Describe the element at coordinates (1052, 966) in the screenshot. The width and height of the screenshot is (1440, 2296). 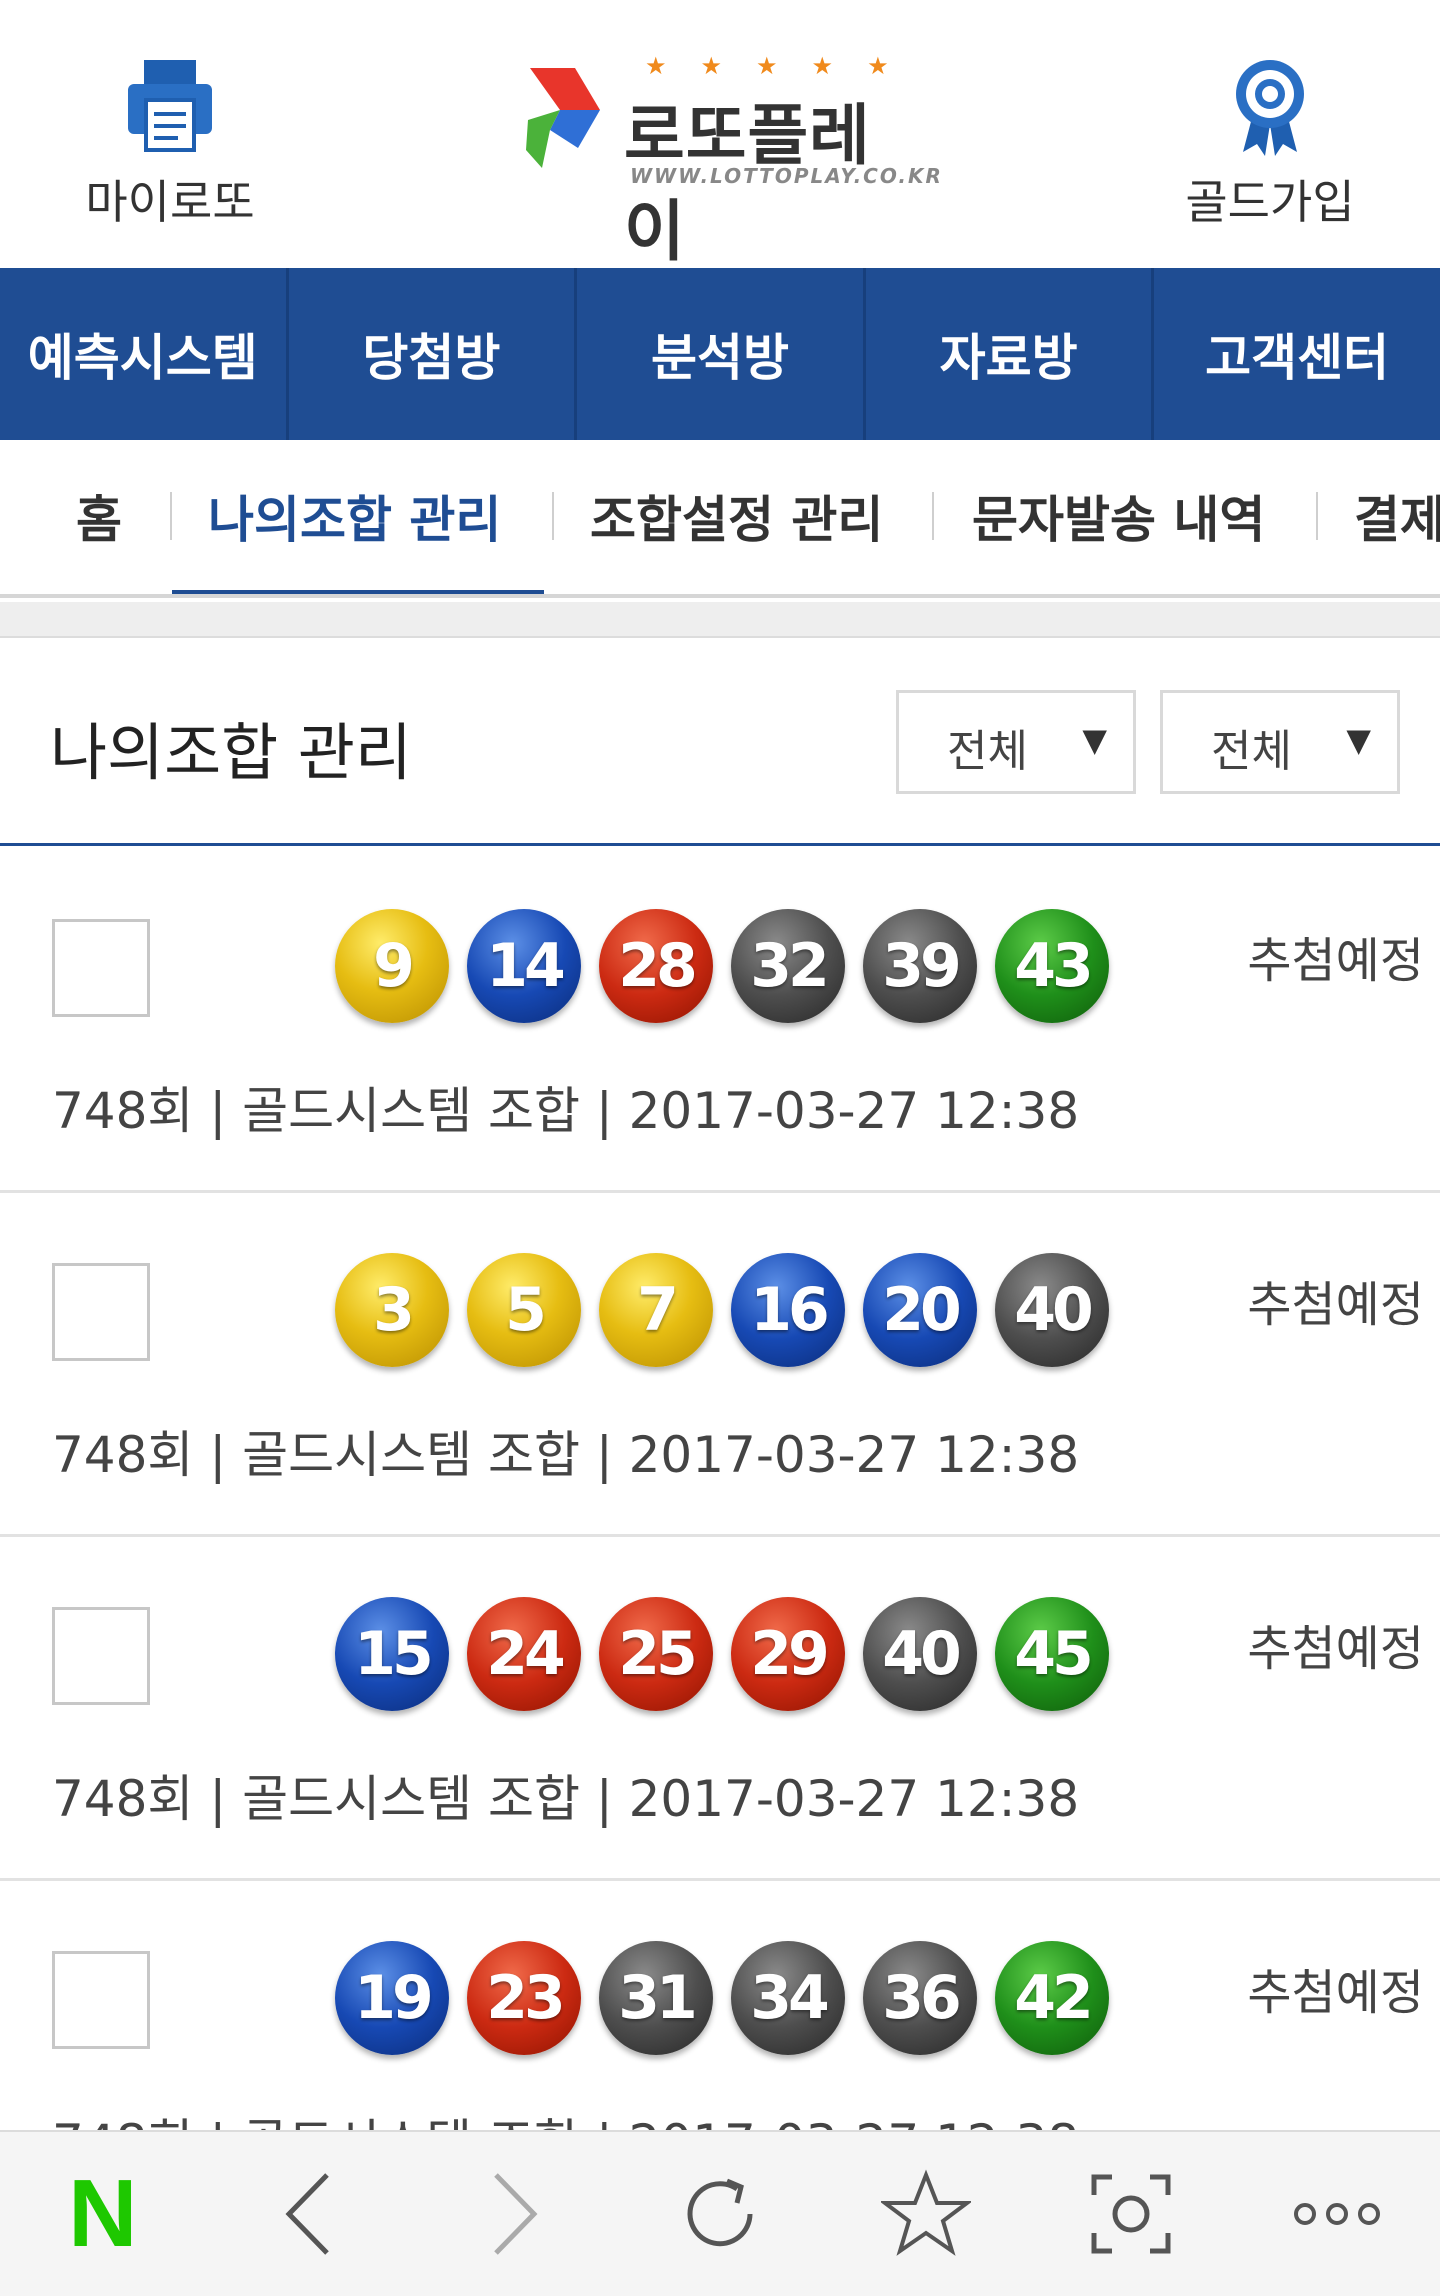
I see `lotto-ball: 43` at that location.